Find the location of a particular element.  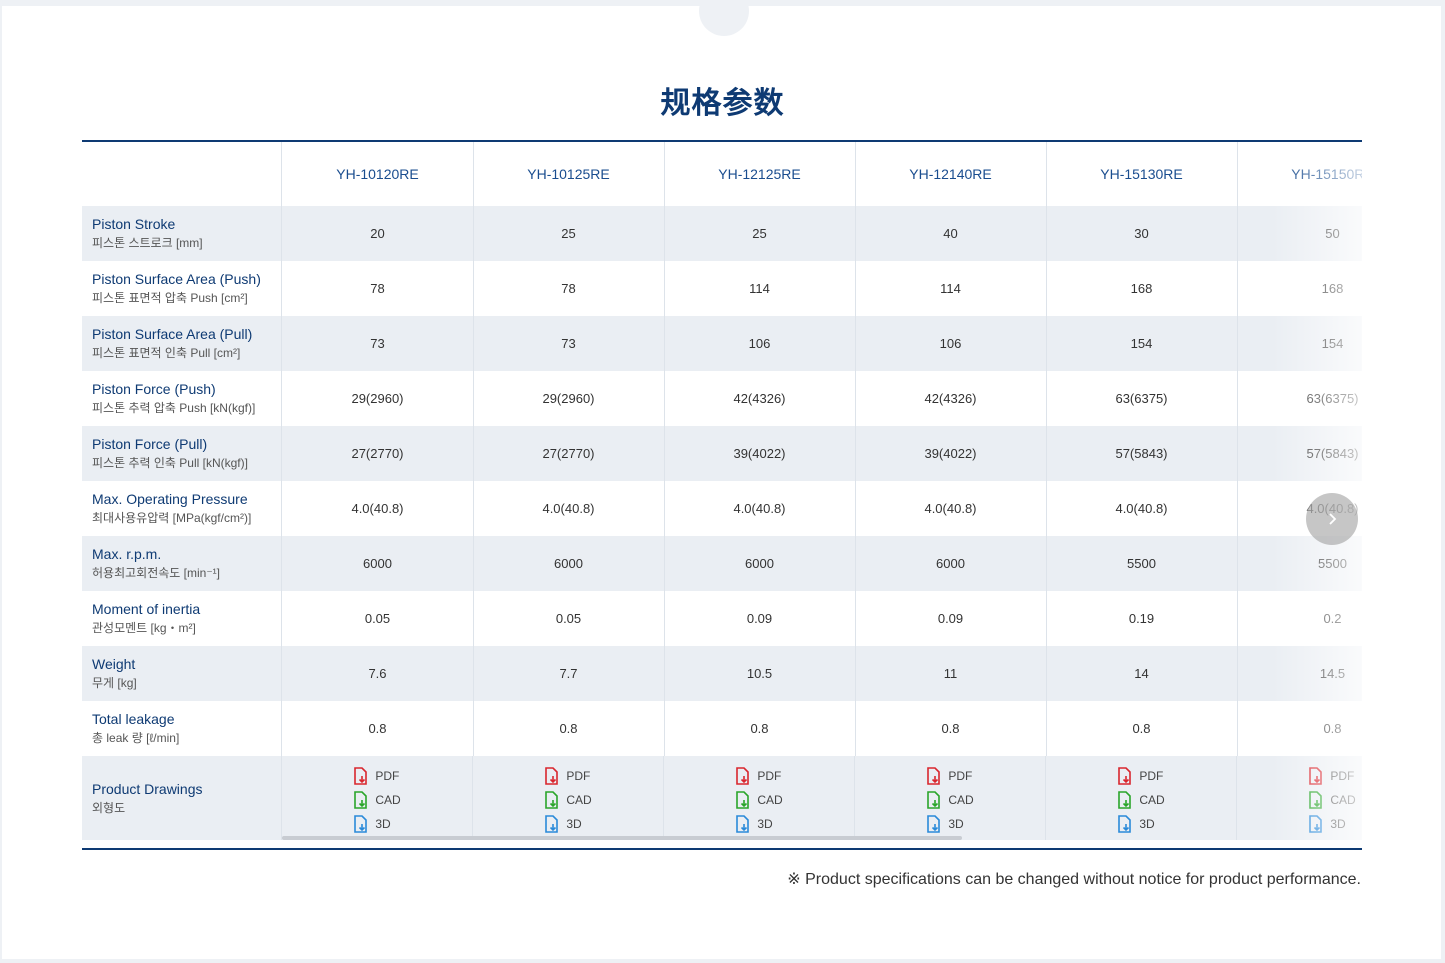

table-cell: 5500 is located at coordinates (1142, 563).